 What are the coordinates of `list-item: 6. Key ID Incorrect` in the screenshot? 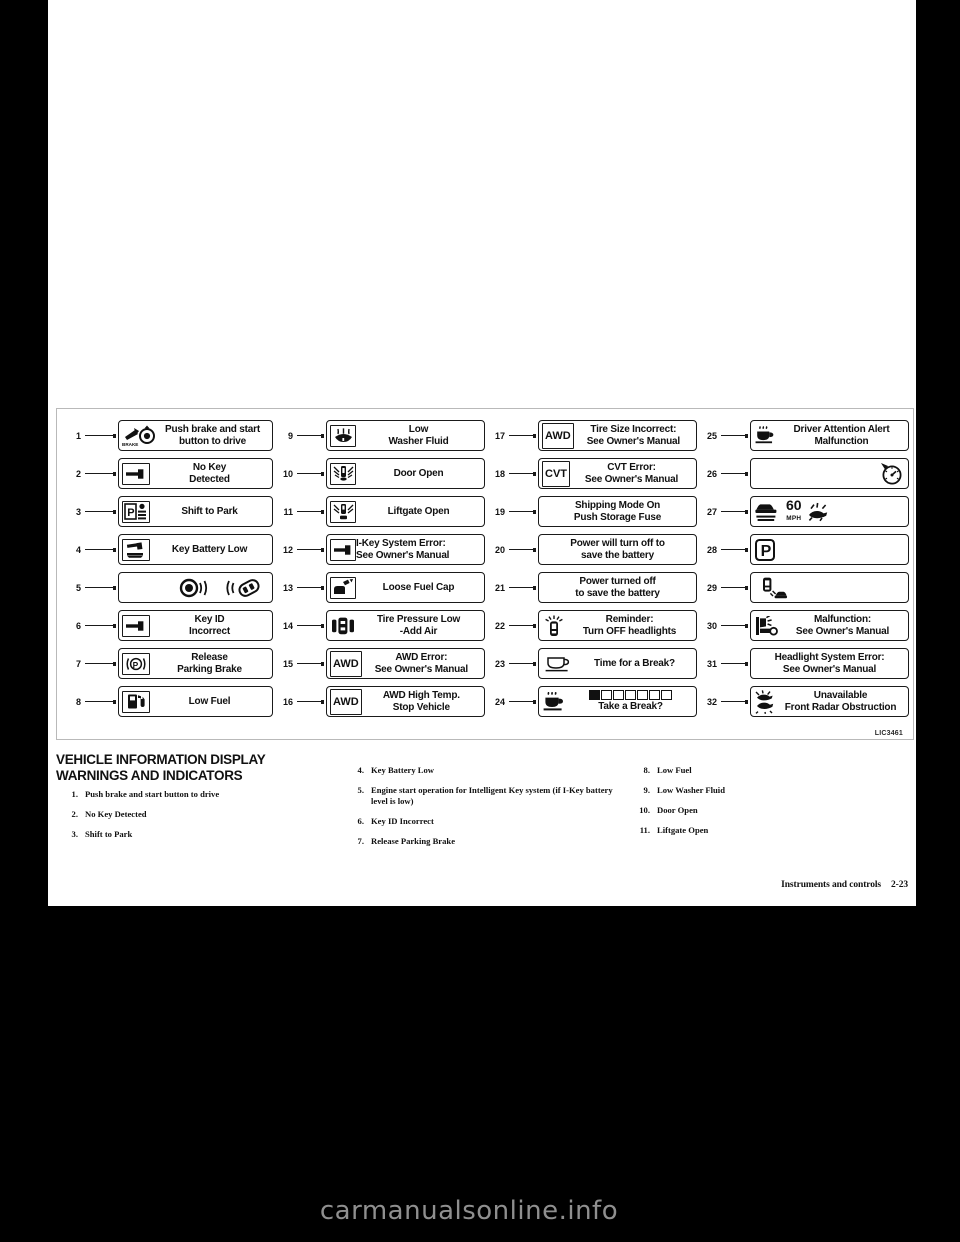 It's located at (478, 821).